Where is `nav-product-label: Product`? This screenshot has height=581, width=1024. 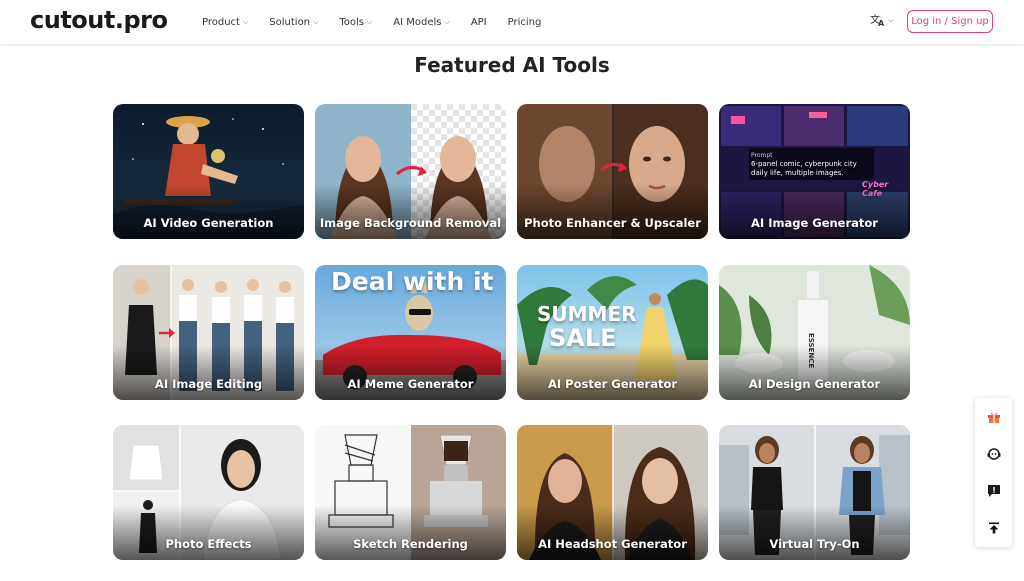 nav-product-label: Product is located at coordinates (221, 22).